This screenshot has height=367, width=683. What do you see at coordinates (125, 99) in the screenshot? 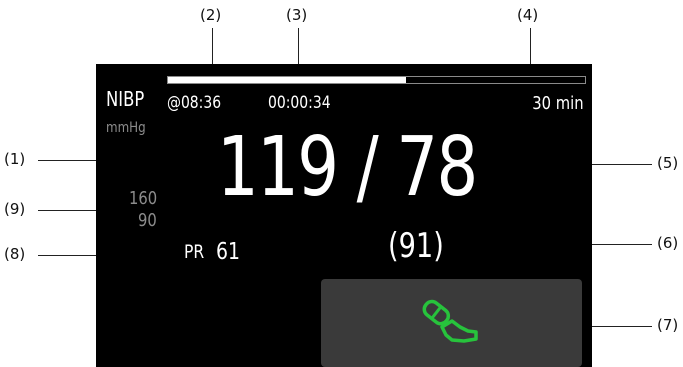
I see `parameter-label: NIBP` at bounding box center [125, 99].